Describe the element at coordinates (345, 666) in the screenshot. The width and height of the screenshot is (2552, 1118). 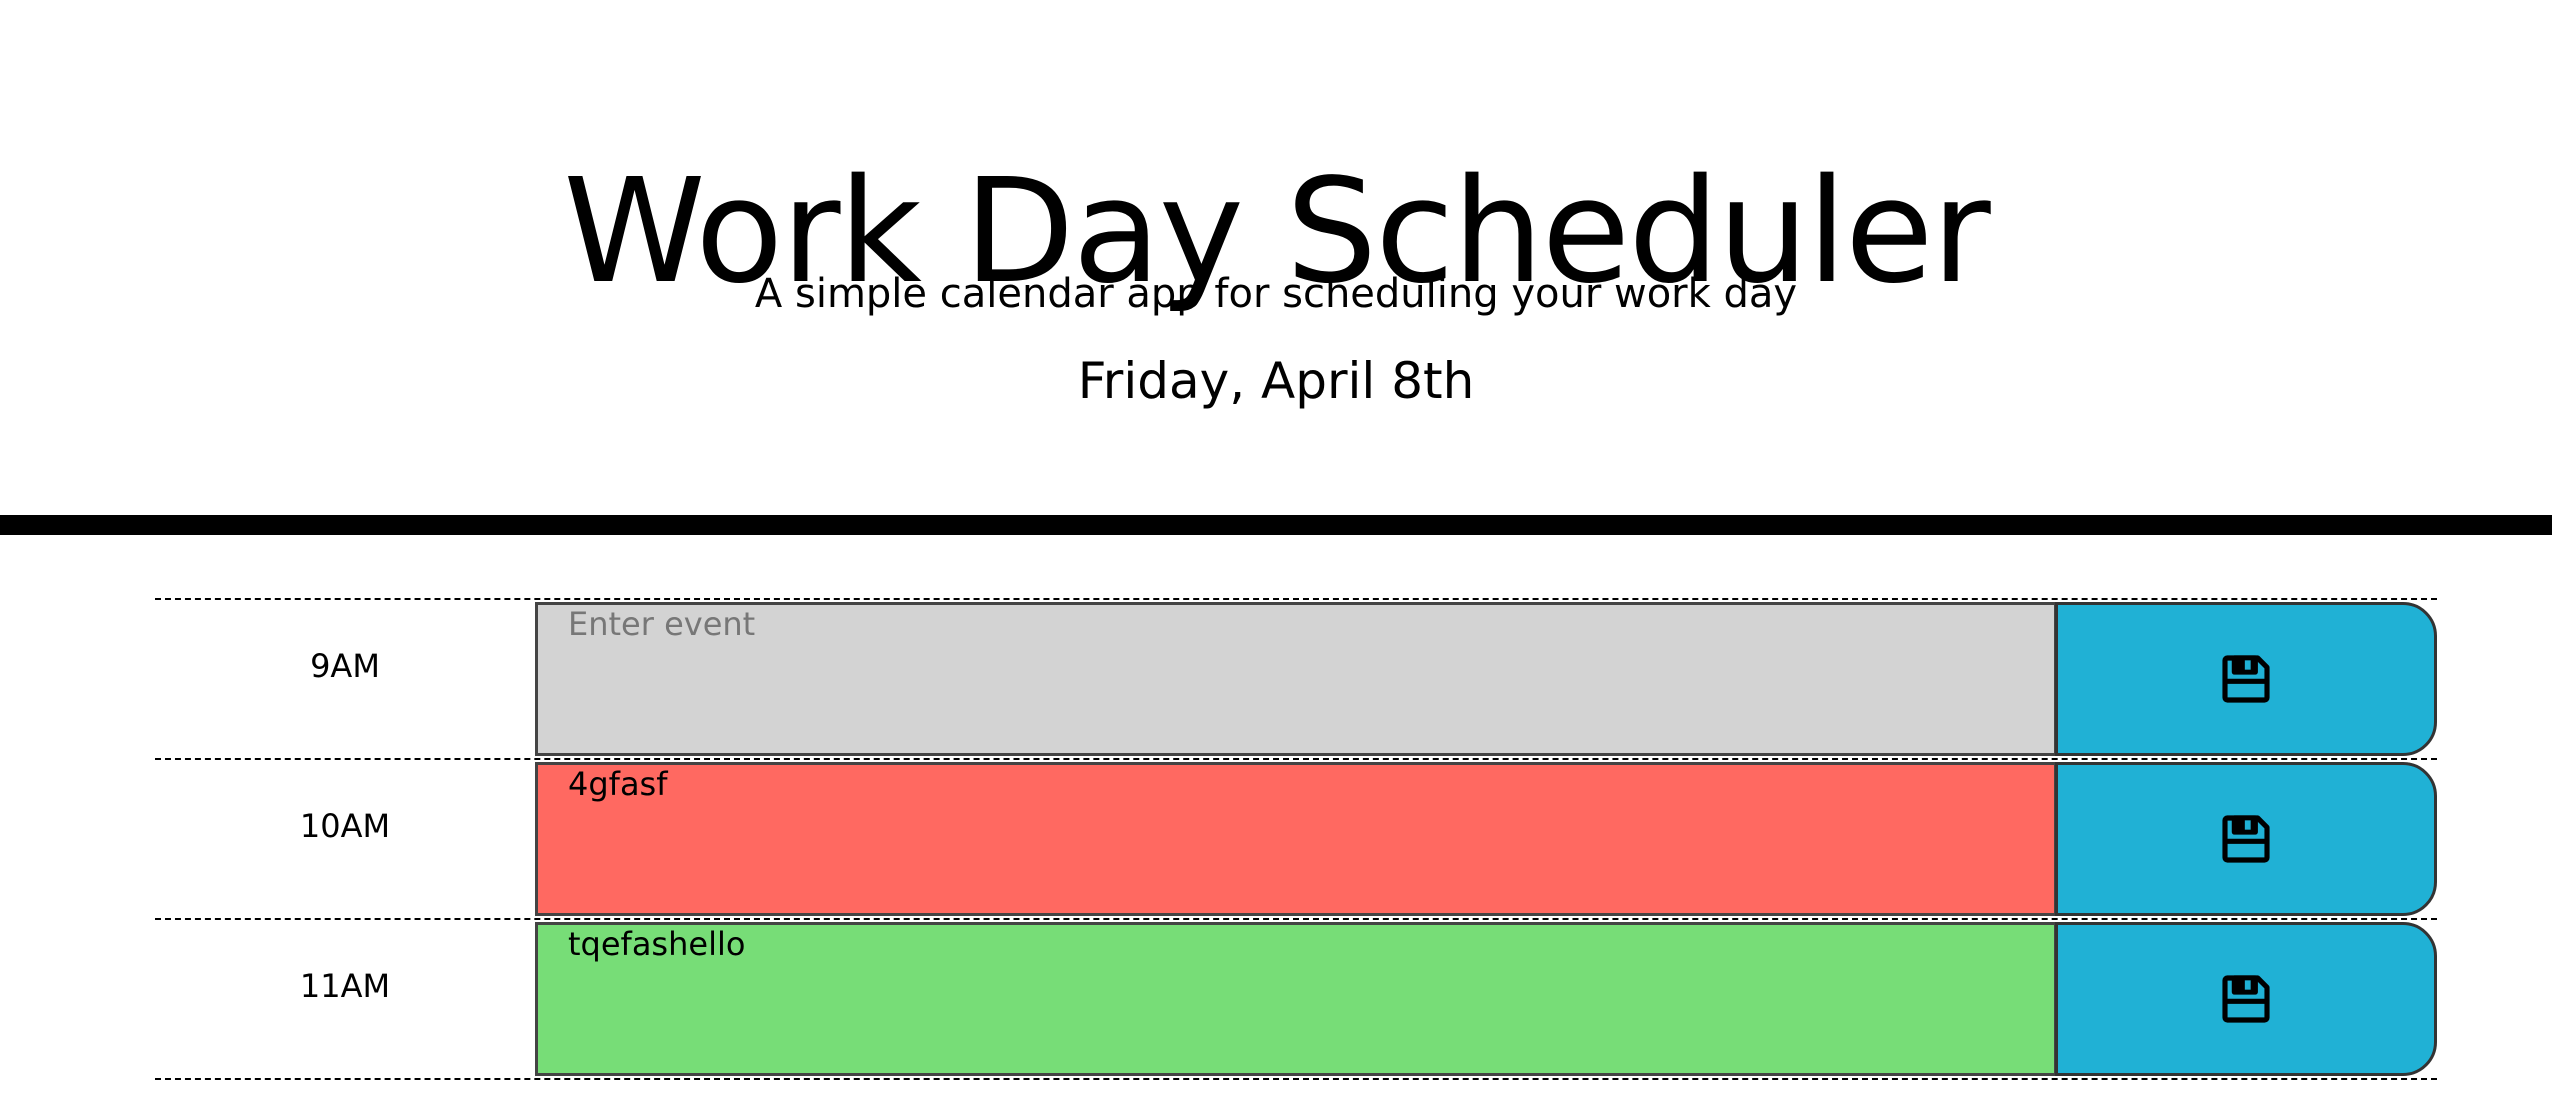
I see `hour-label: 9AM` at that location.